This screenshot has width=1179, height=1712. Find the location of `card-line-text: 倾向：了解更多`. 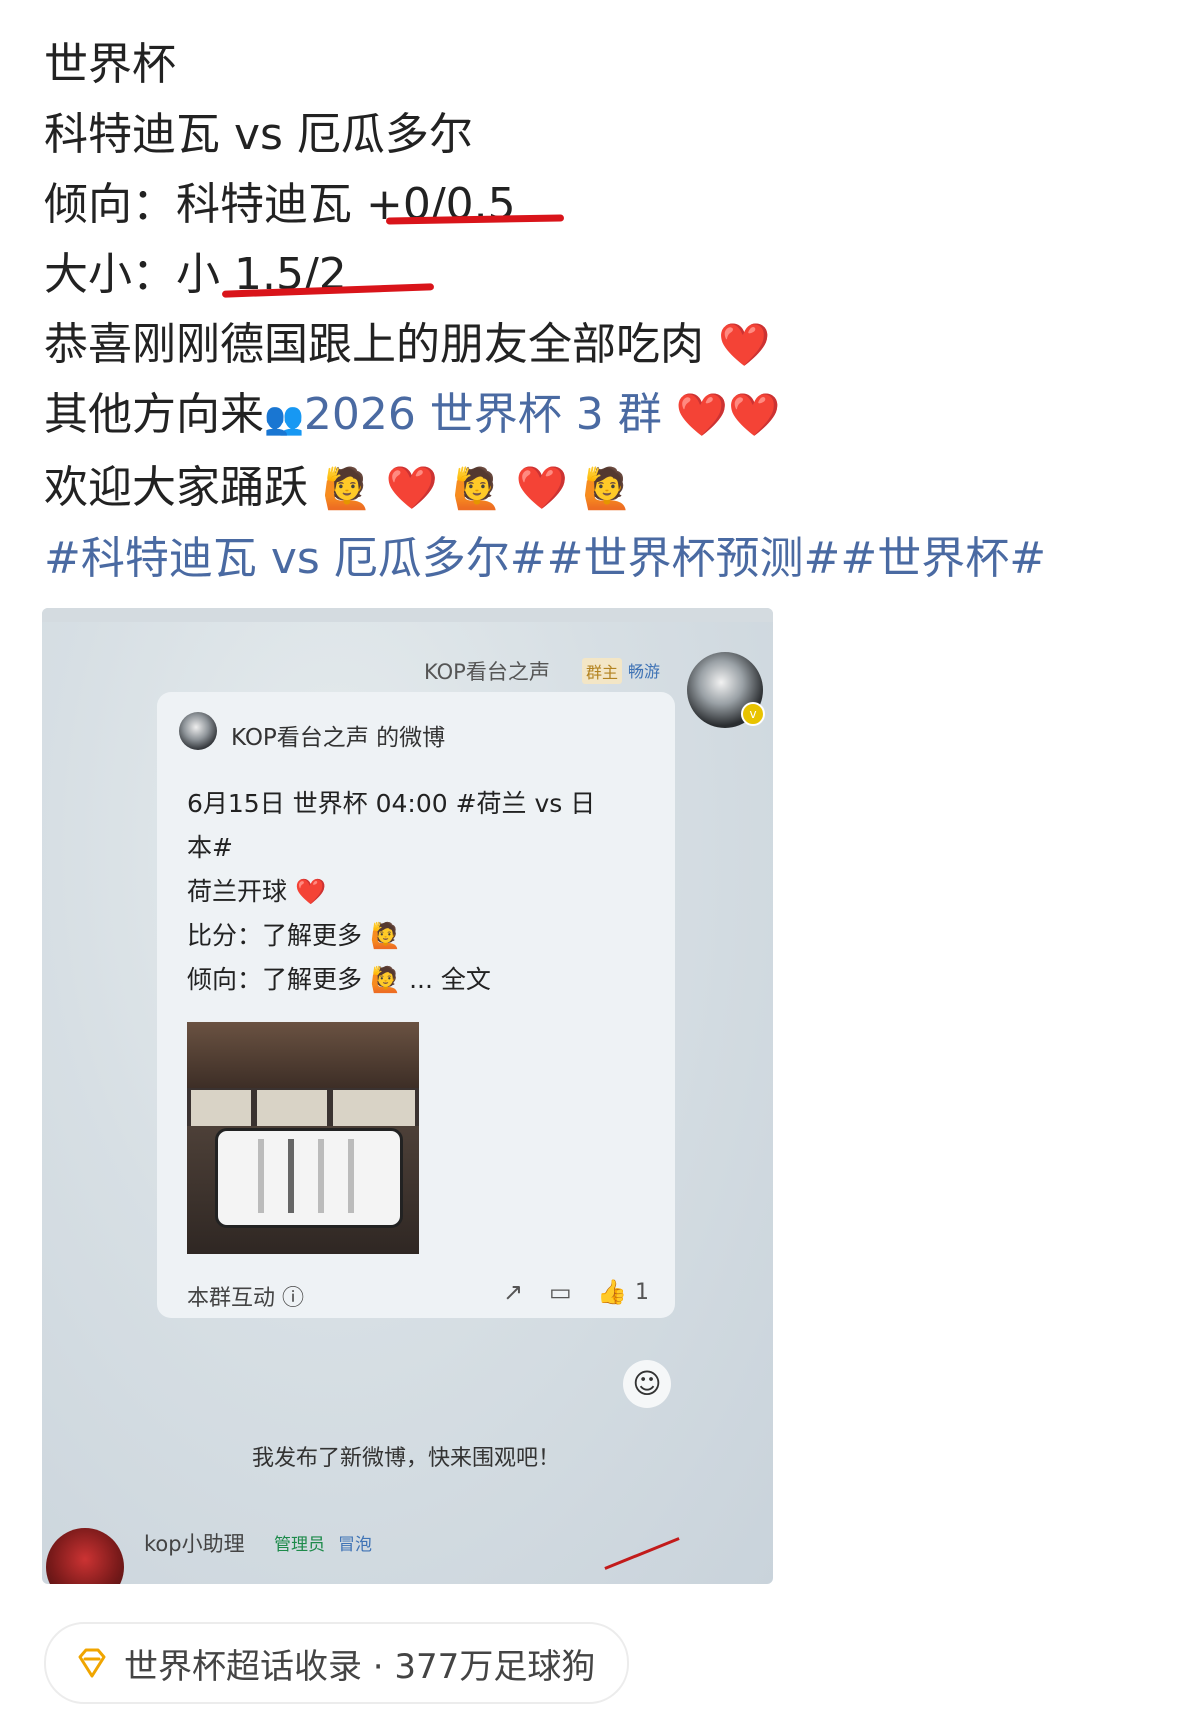

card-line-text: 倾向：了解更多 is located at coordinates (275, 979).